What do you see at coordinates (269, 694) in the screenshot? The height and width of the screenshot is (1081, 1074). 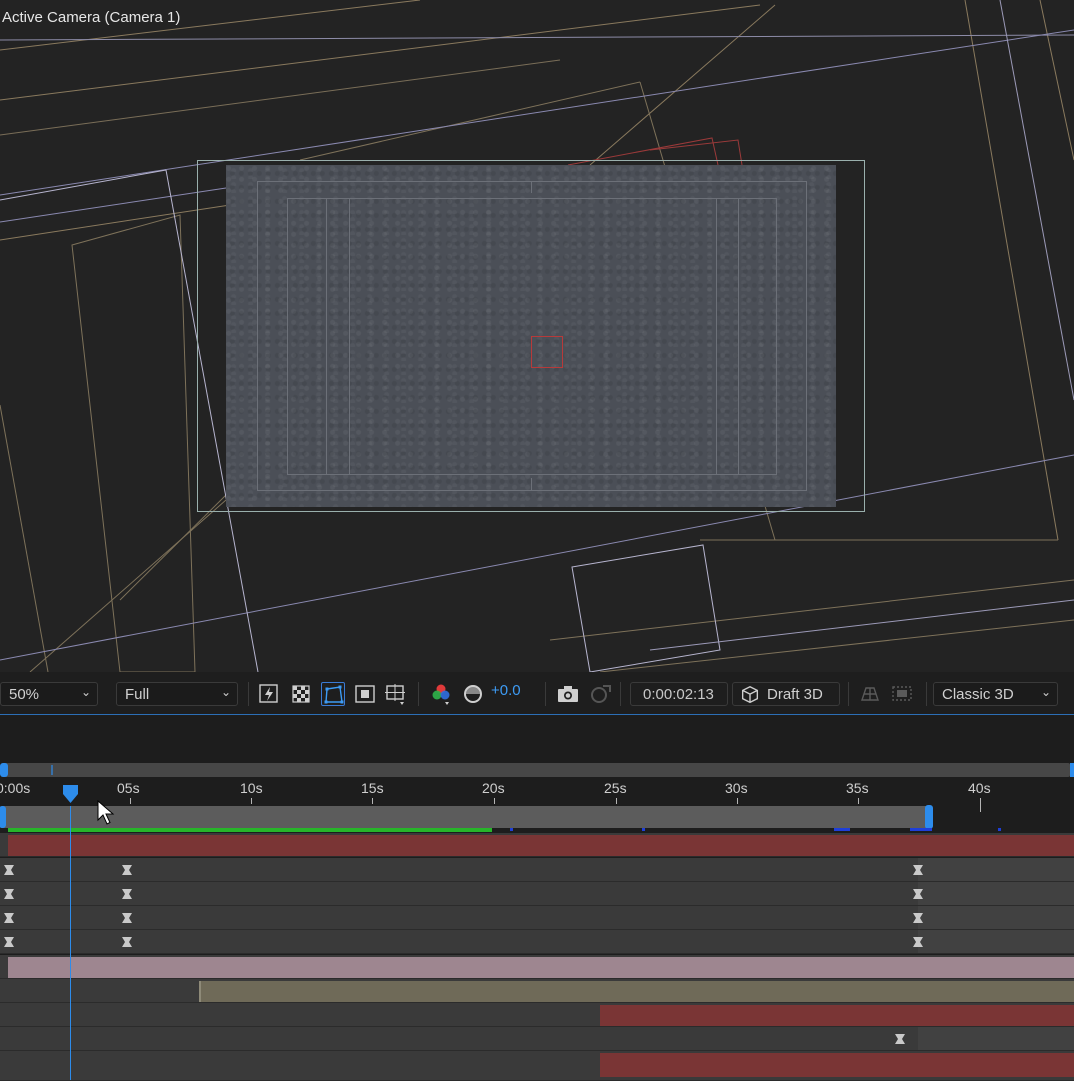 I see `lightning-icon` at bounding box center [269, 694].